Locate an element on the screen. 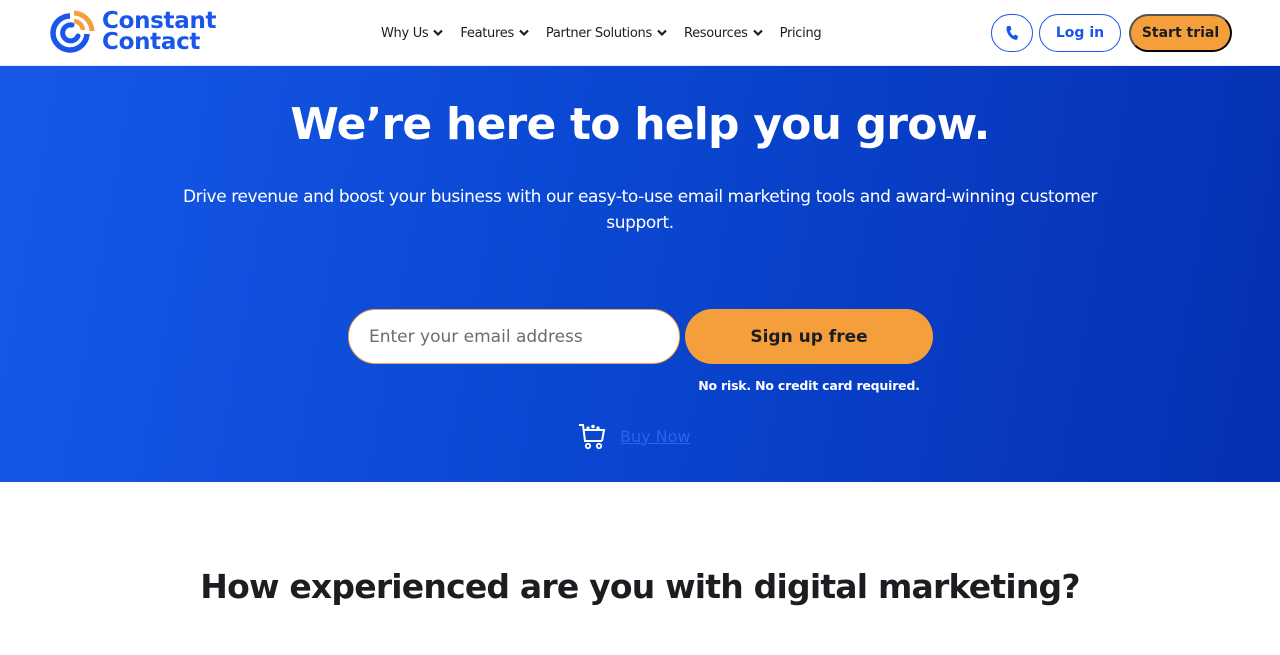 This screenshot has width=1280, height=655. phone-button is located at coordinates (1012, 33).